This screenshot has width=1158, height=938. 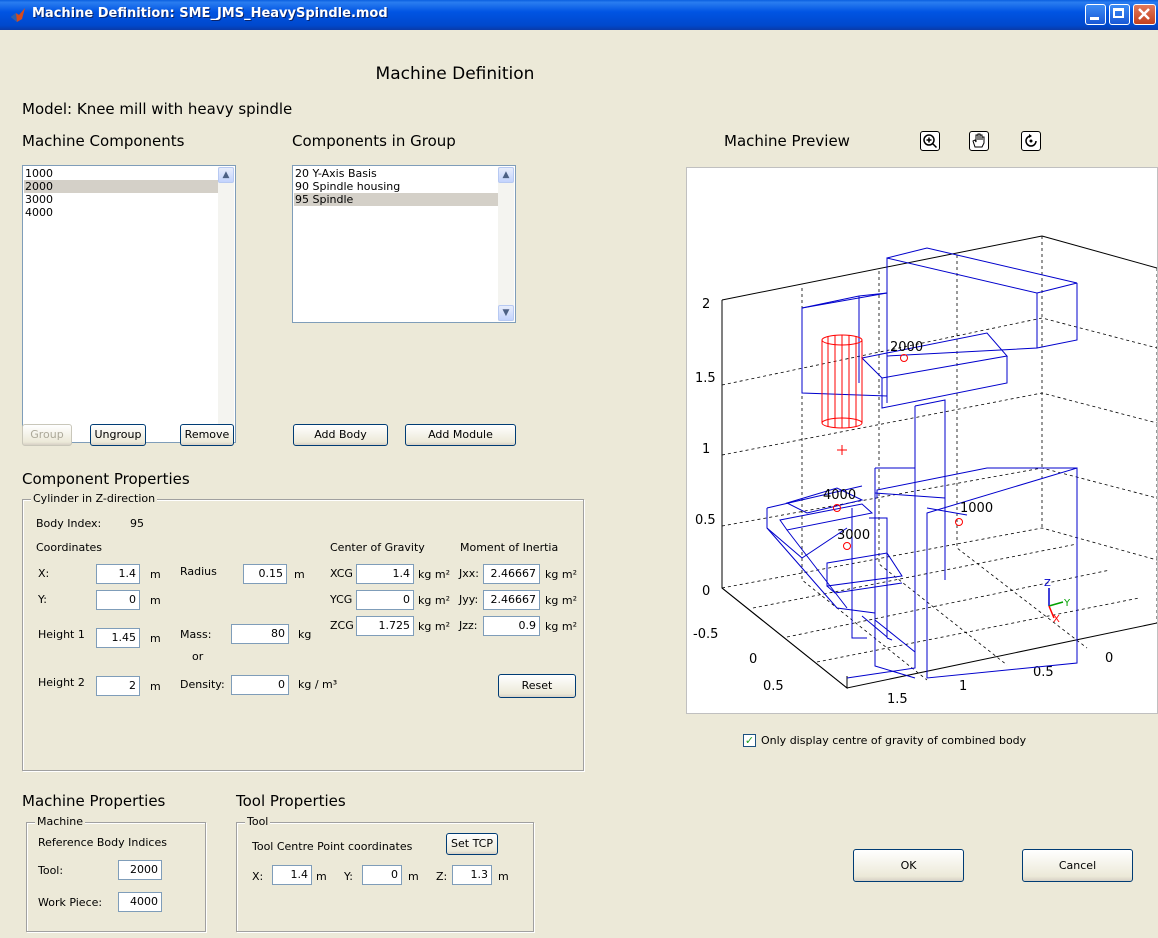 I want to click on tcp-label: Tool Centre Point coordinates, so click(x=332, y=846).